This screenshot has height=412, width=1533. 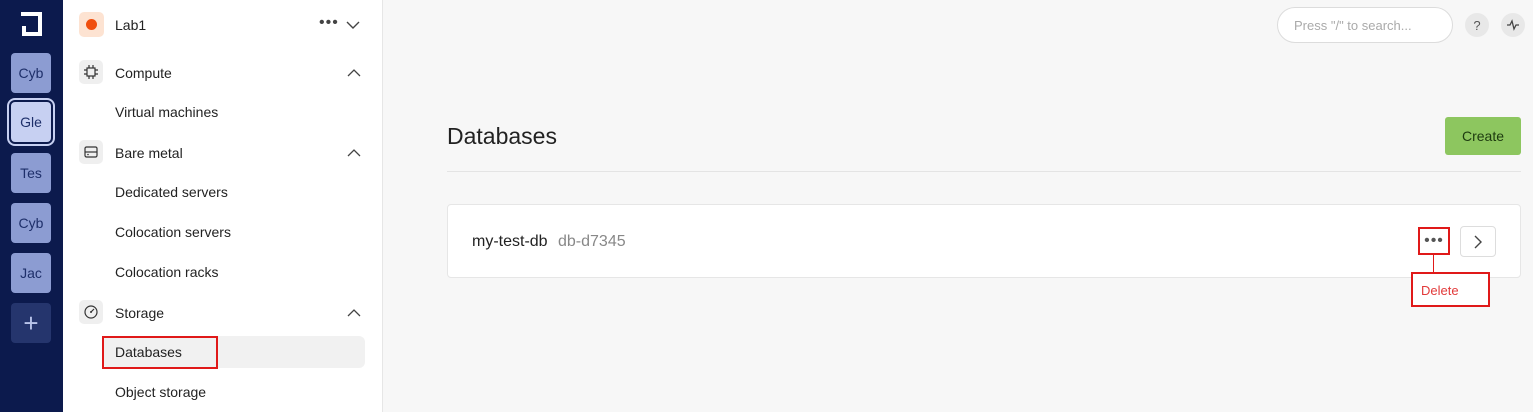 I want to click on chevron-right-icon, so click(x=1478, y=241).